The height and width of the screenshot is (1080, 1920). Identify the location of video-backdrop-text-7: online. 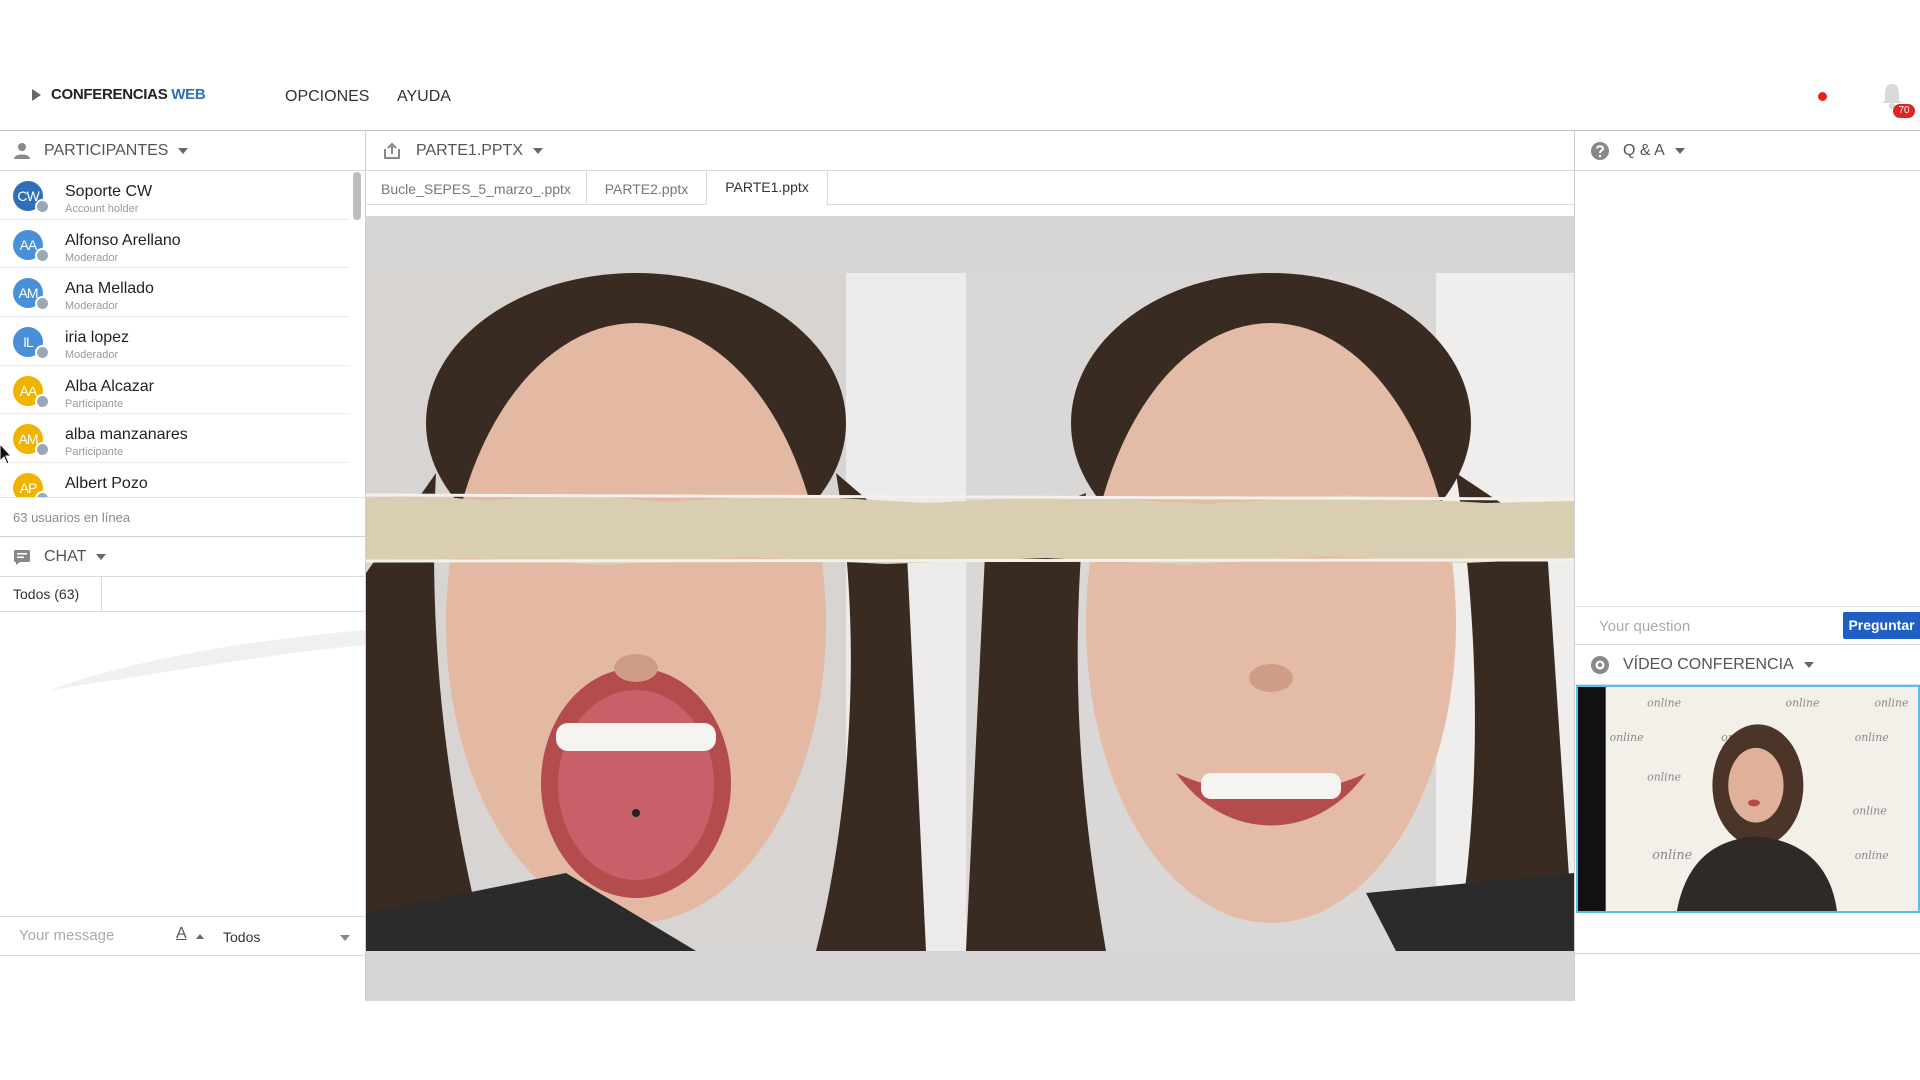
(1664, 776).